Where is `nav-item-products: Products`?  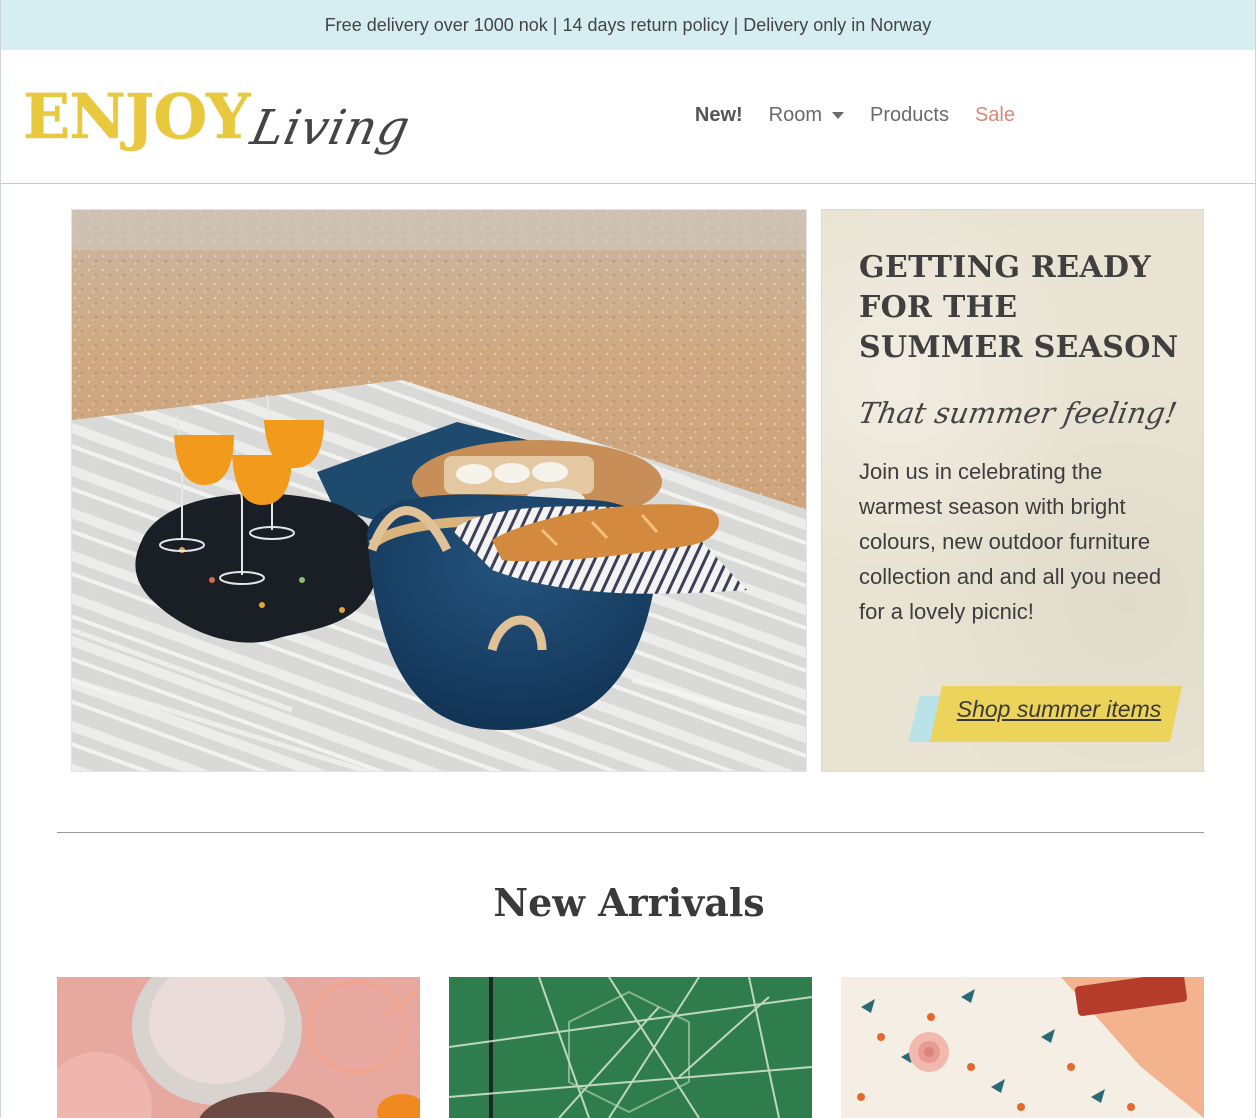
nav-item-products: Products is located at coordinates (909, 115).